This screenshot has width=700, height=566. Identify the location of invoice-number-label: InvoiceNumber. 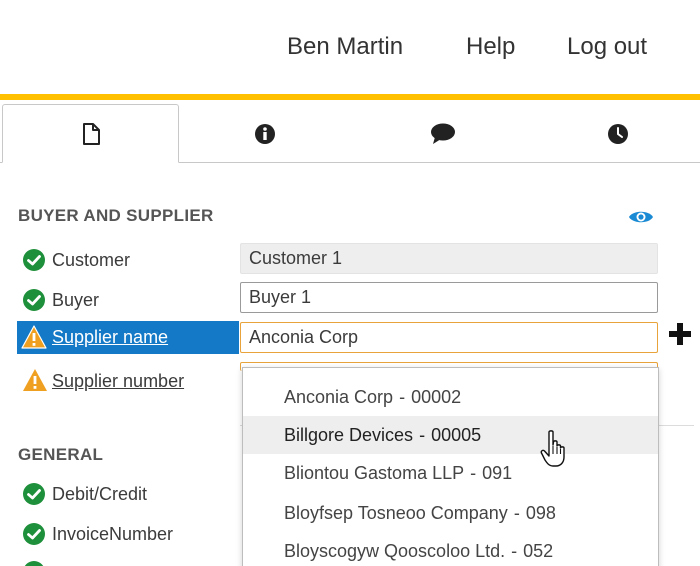
(113, 534).